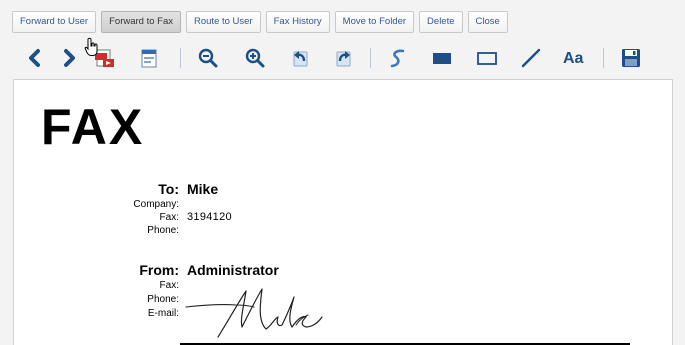 Image resolution: width=685 pixels, height=345 pixels. What do you see at coordinates (487, 22) in the screenshot?
I see `close-button: Close` at bounding box center [487, 22].